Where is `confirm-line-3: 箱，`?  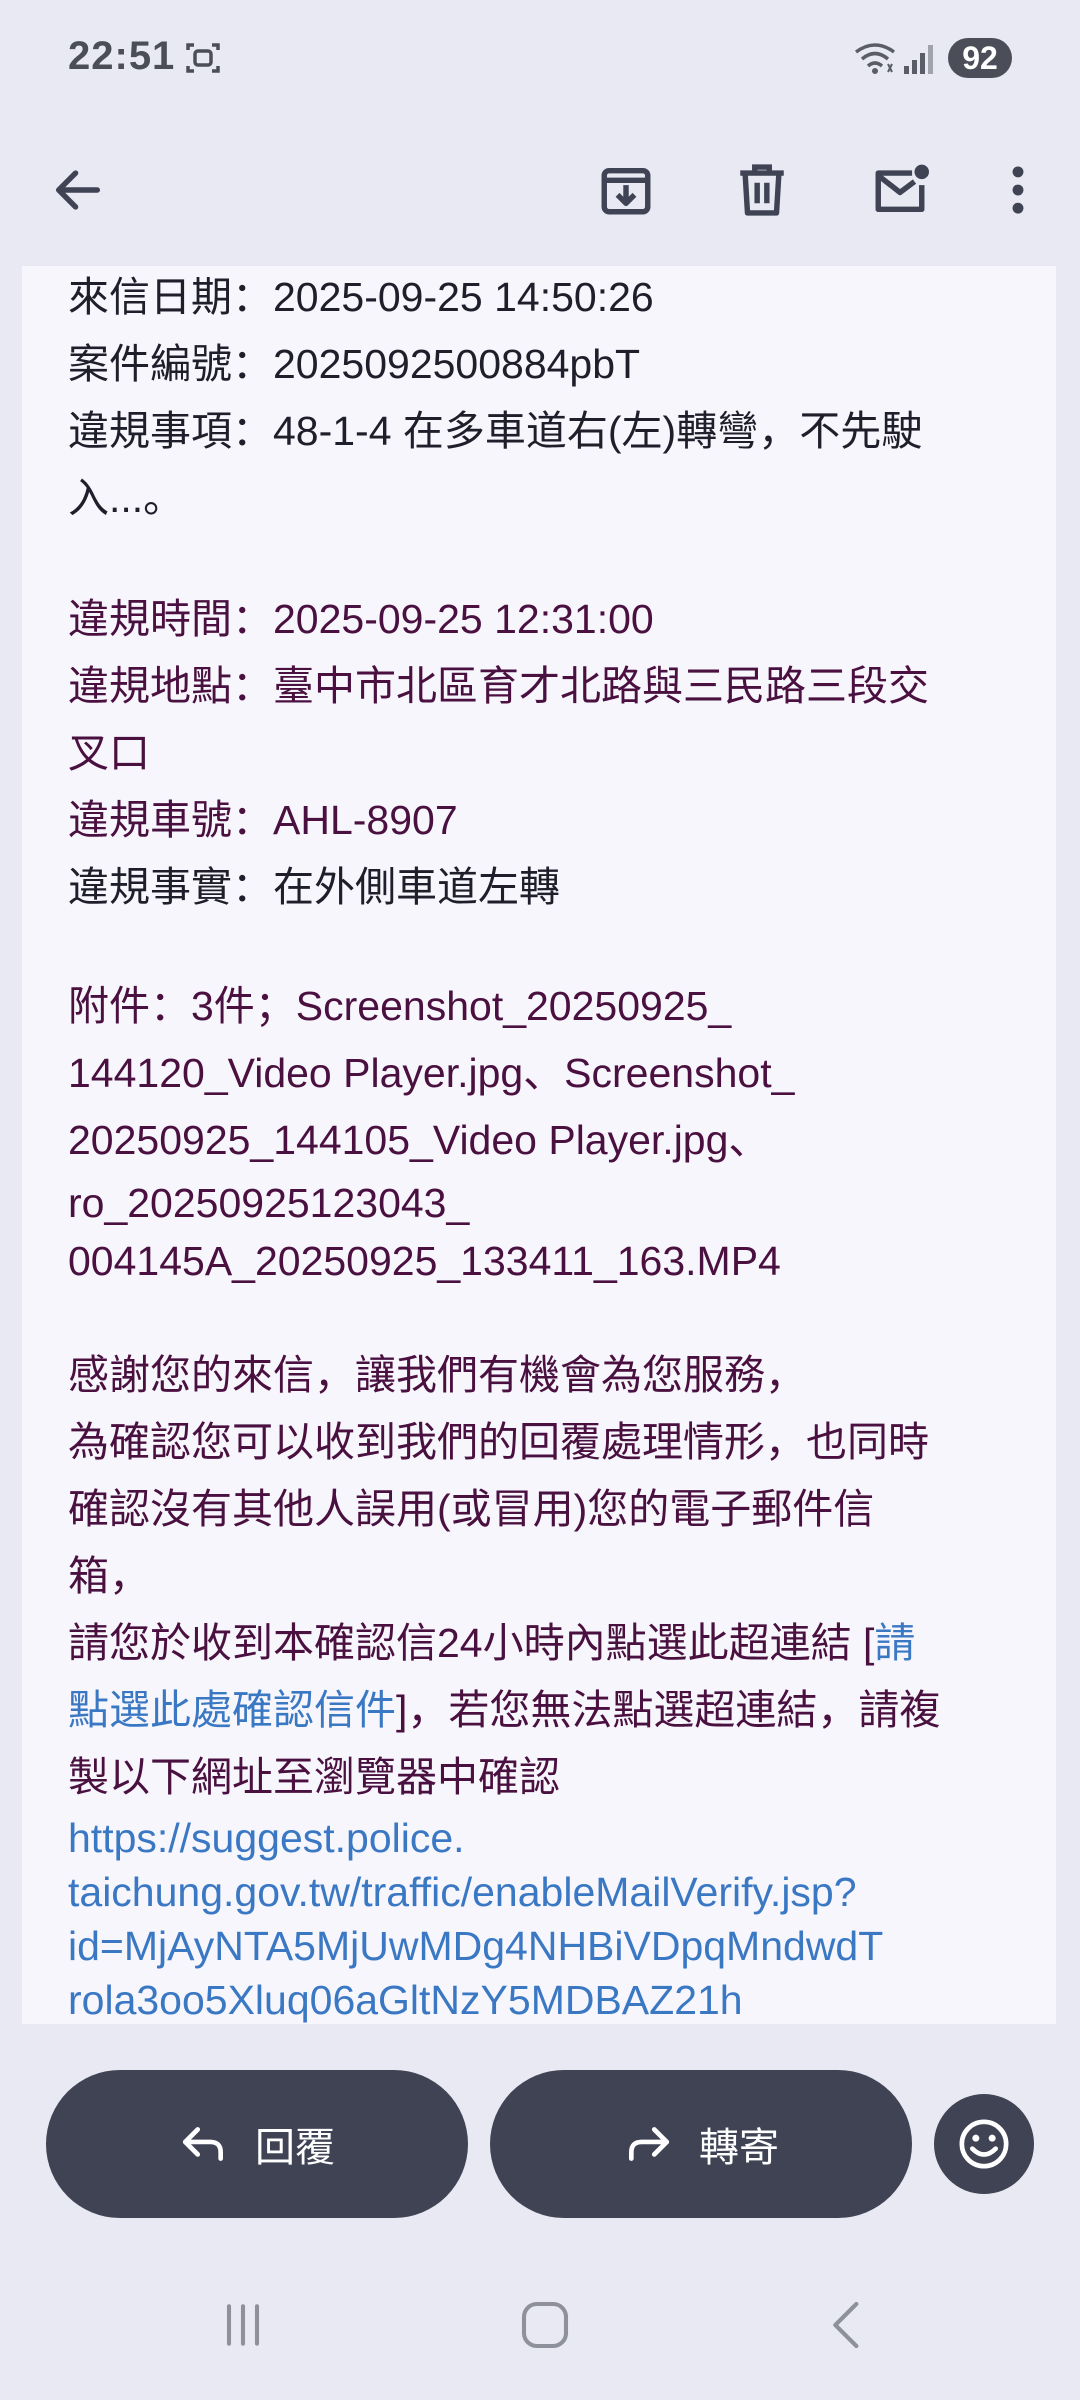 confirm-line-3: 箱， is located at coordinates (109, 1576).